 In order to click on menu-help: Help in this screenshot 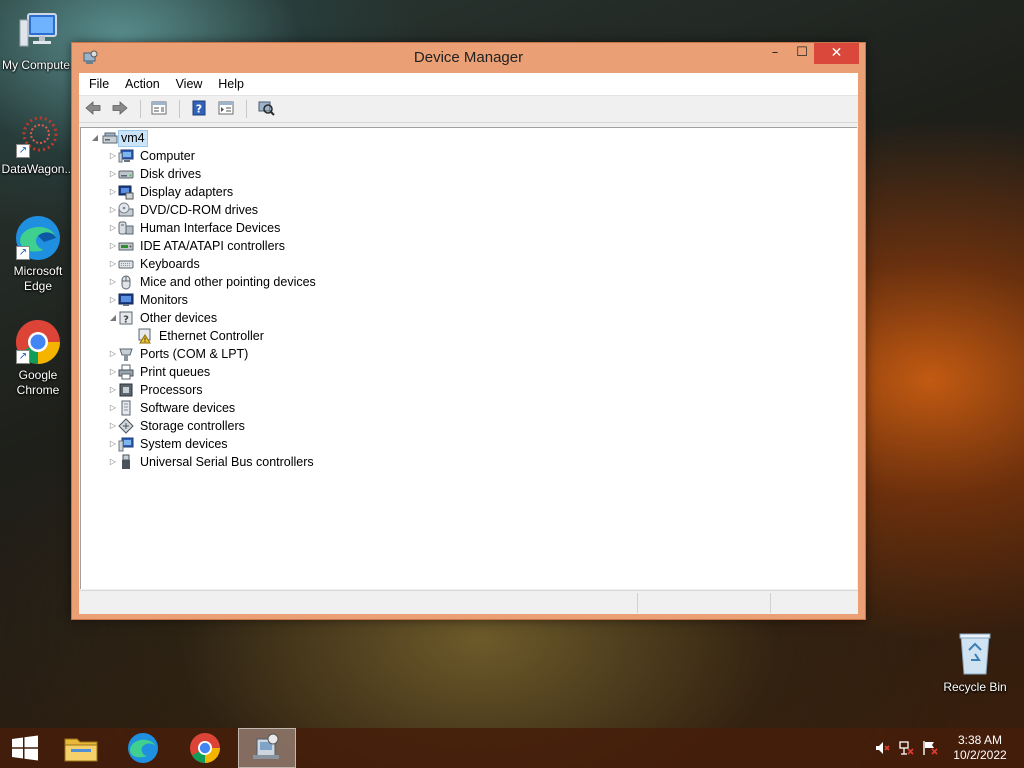, I will do `click(231, 84)`.